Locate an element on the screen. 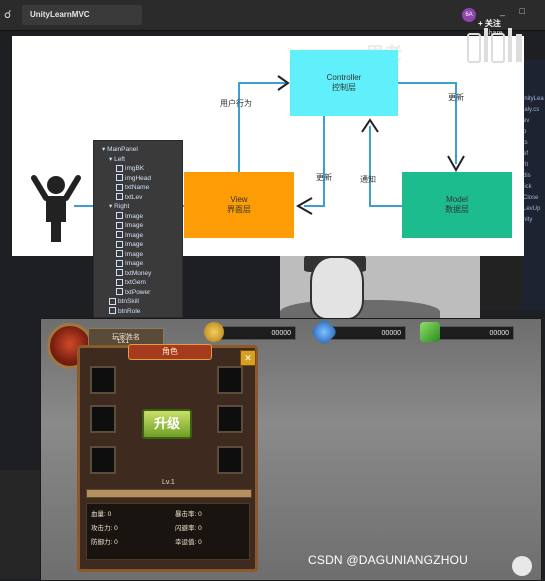 The image size is (545, 581). right-panel-item: nity is located at coordinates (527, 220).